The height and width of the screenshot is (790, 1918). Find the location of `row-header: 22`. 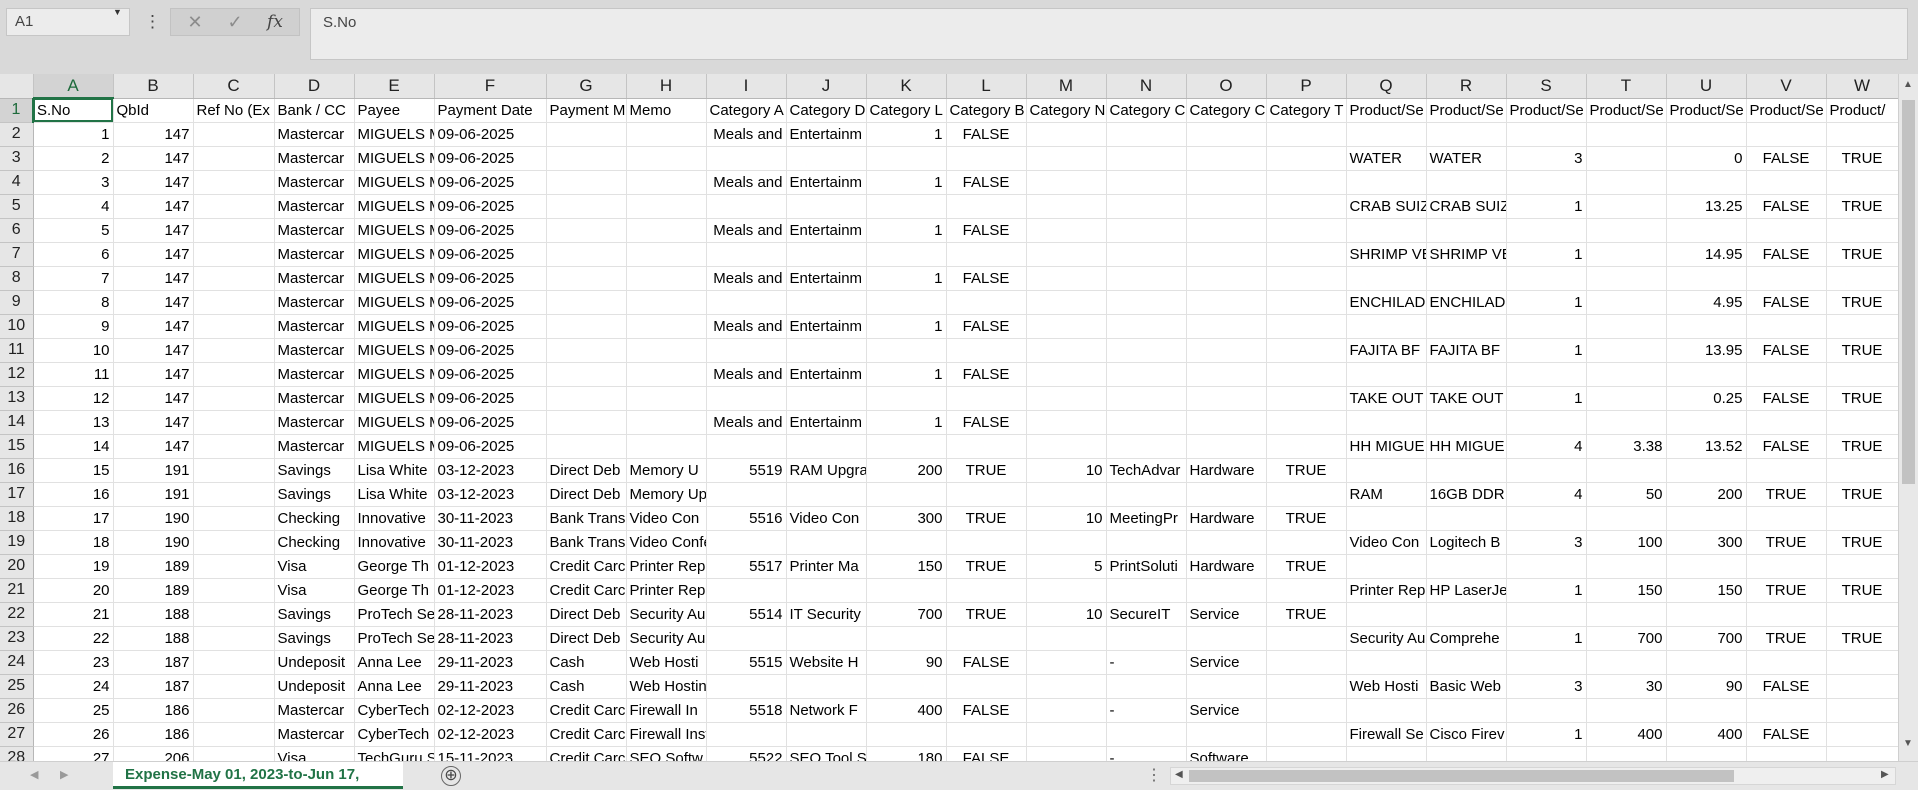

row-header: 22 is located at coordinates (17, 614).